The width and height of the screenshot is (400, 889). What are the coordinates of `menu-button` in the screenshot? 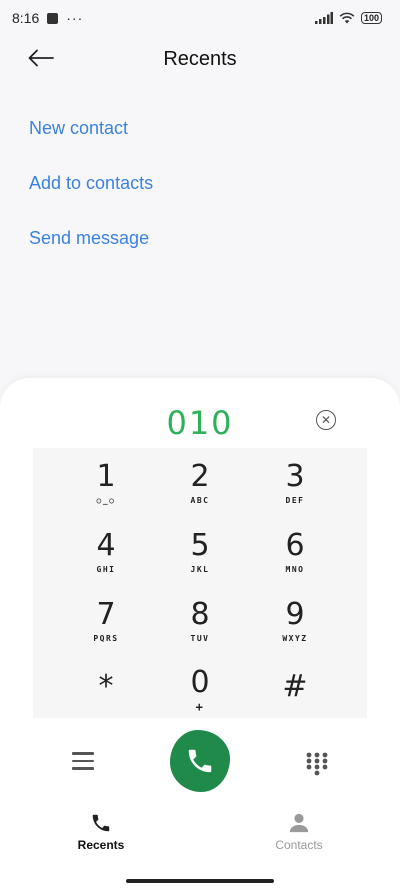 It's located at (83, 762).